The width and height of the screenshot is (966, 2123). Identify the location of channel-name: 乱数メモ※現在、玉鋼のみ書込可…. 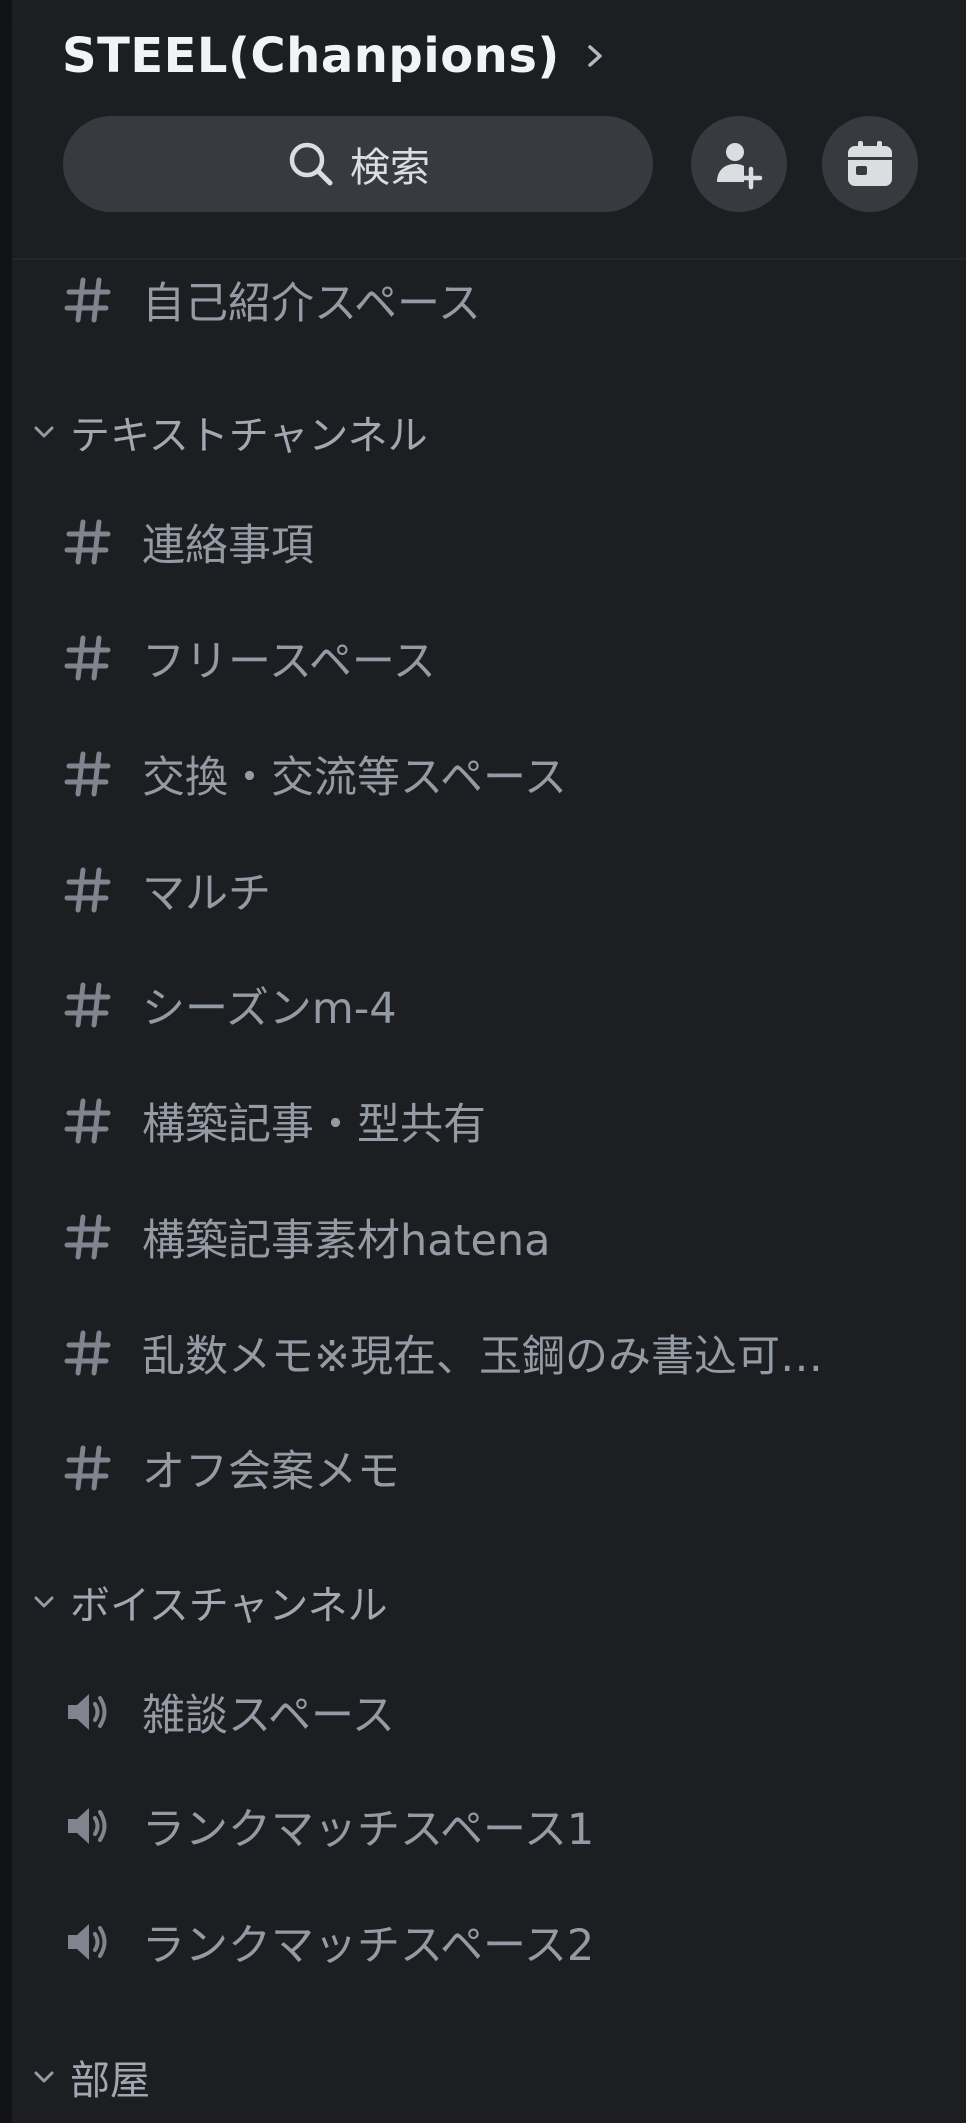
(483, 1357).